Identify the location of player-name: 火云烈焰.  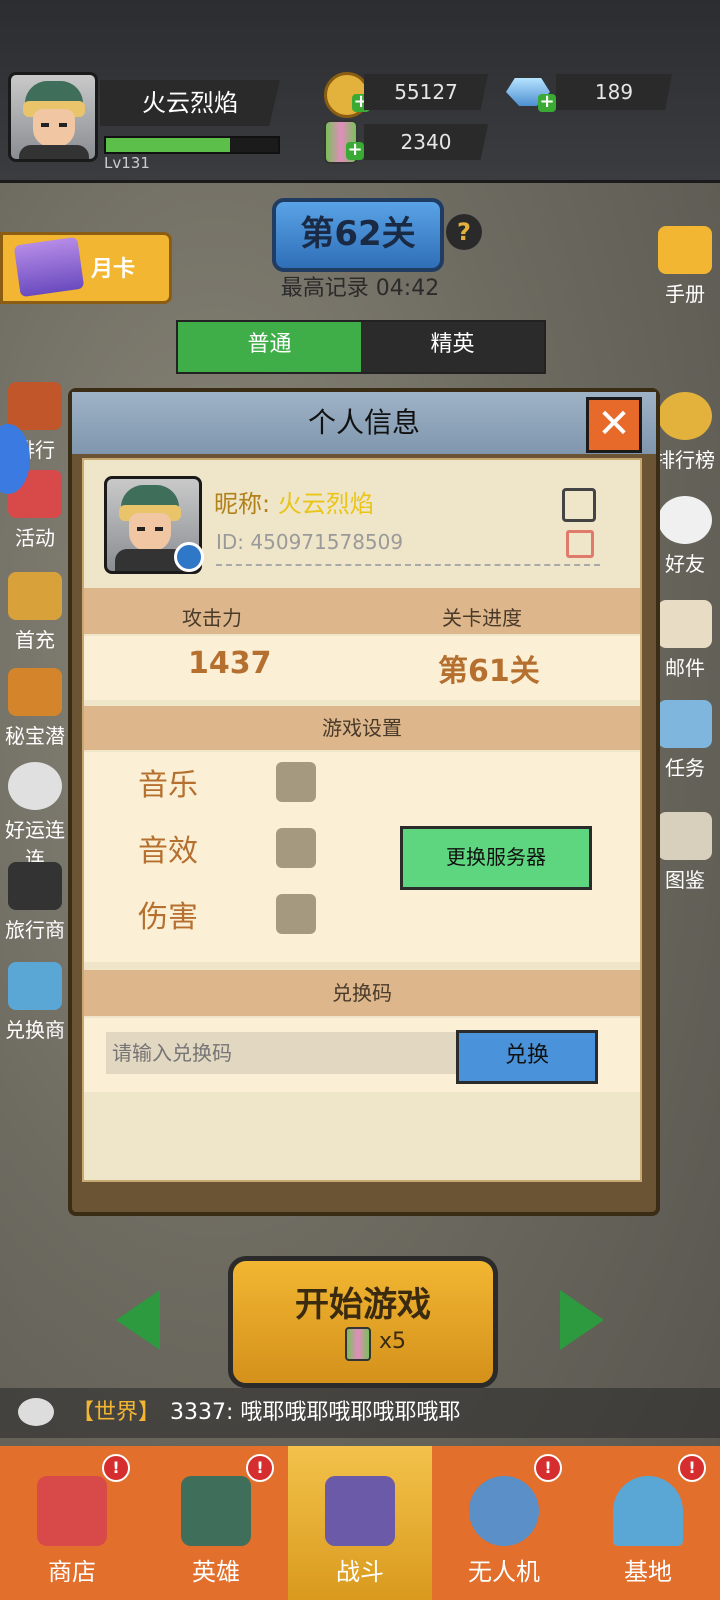
(190, 103).